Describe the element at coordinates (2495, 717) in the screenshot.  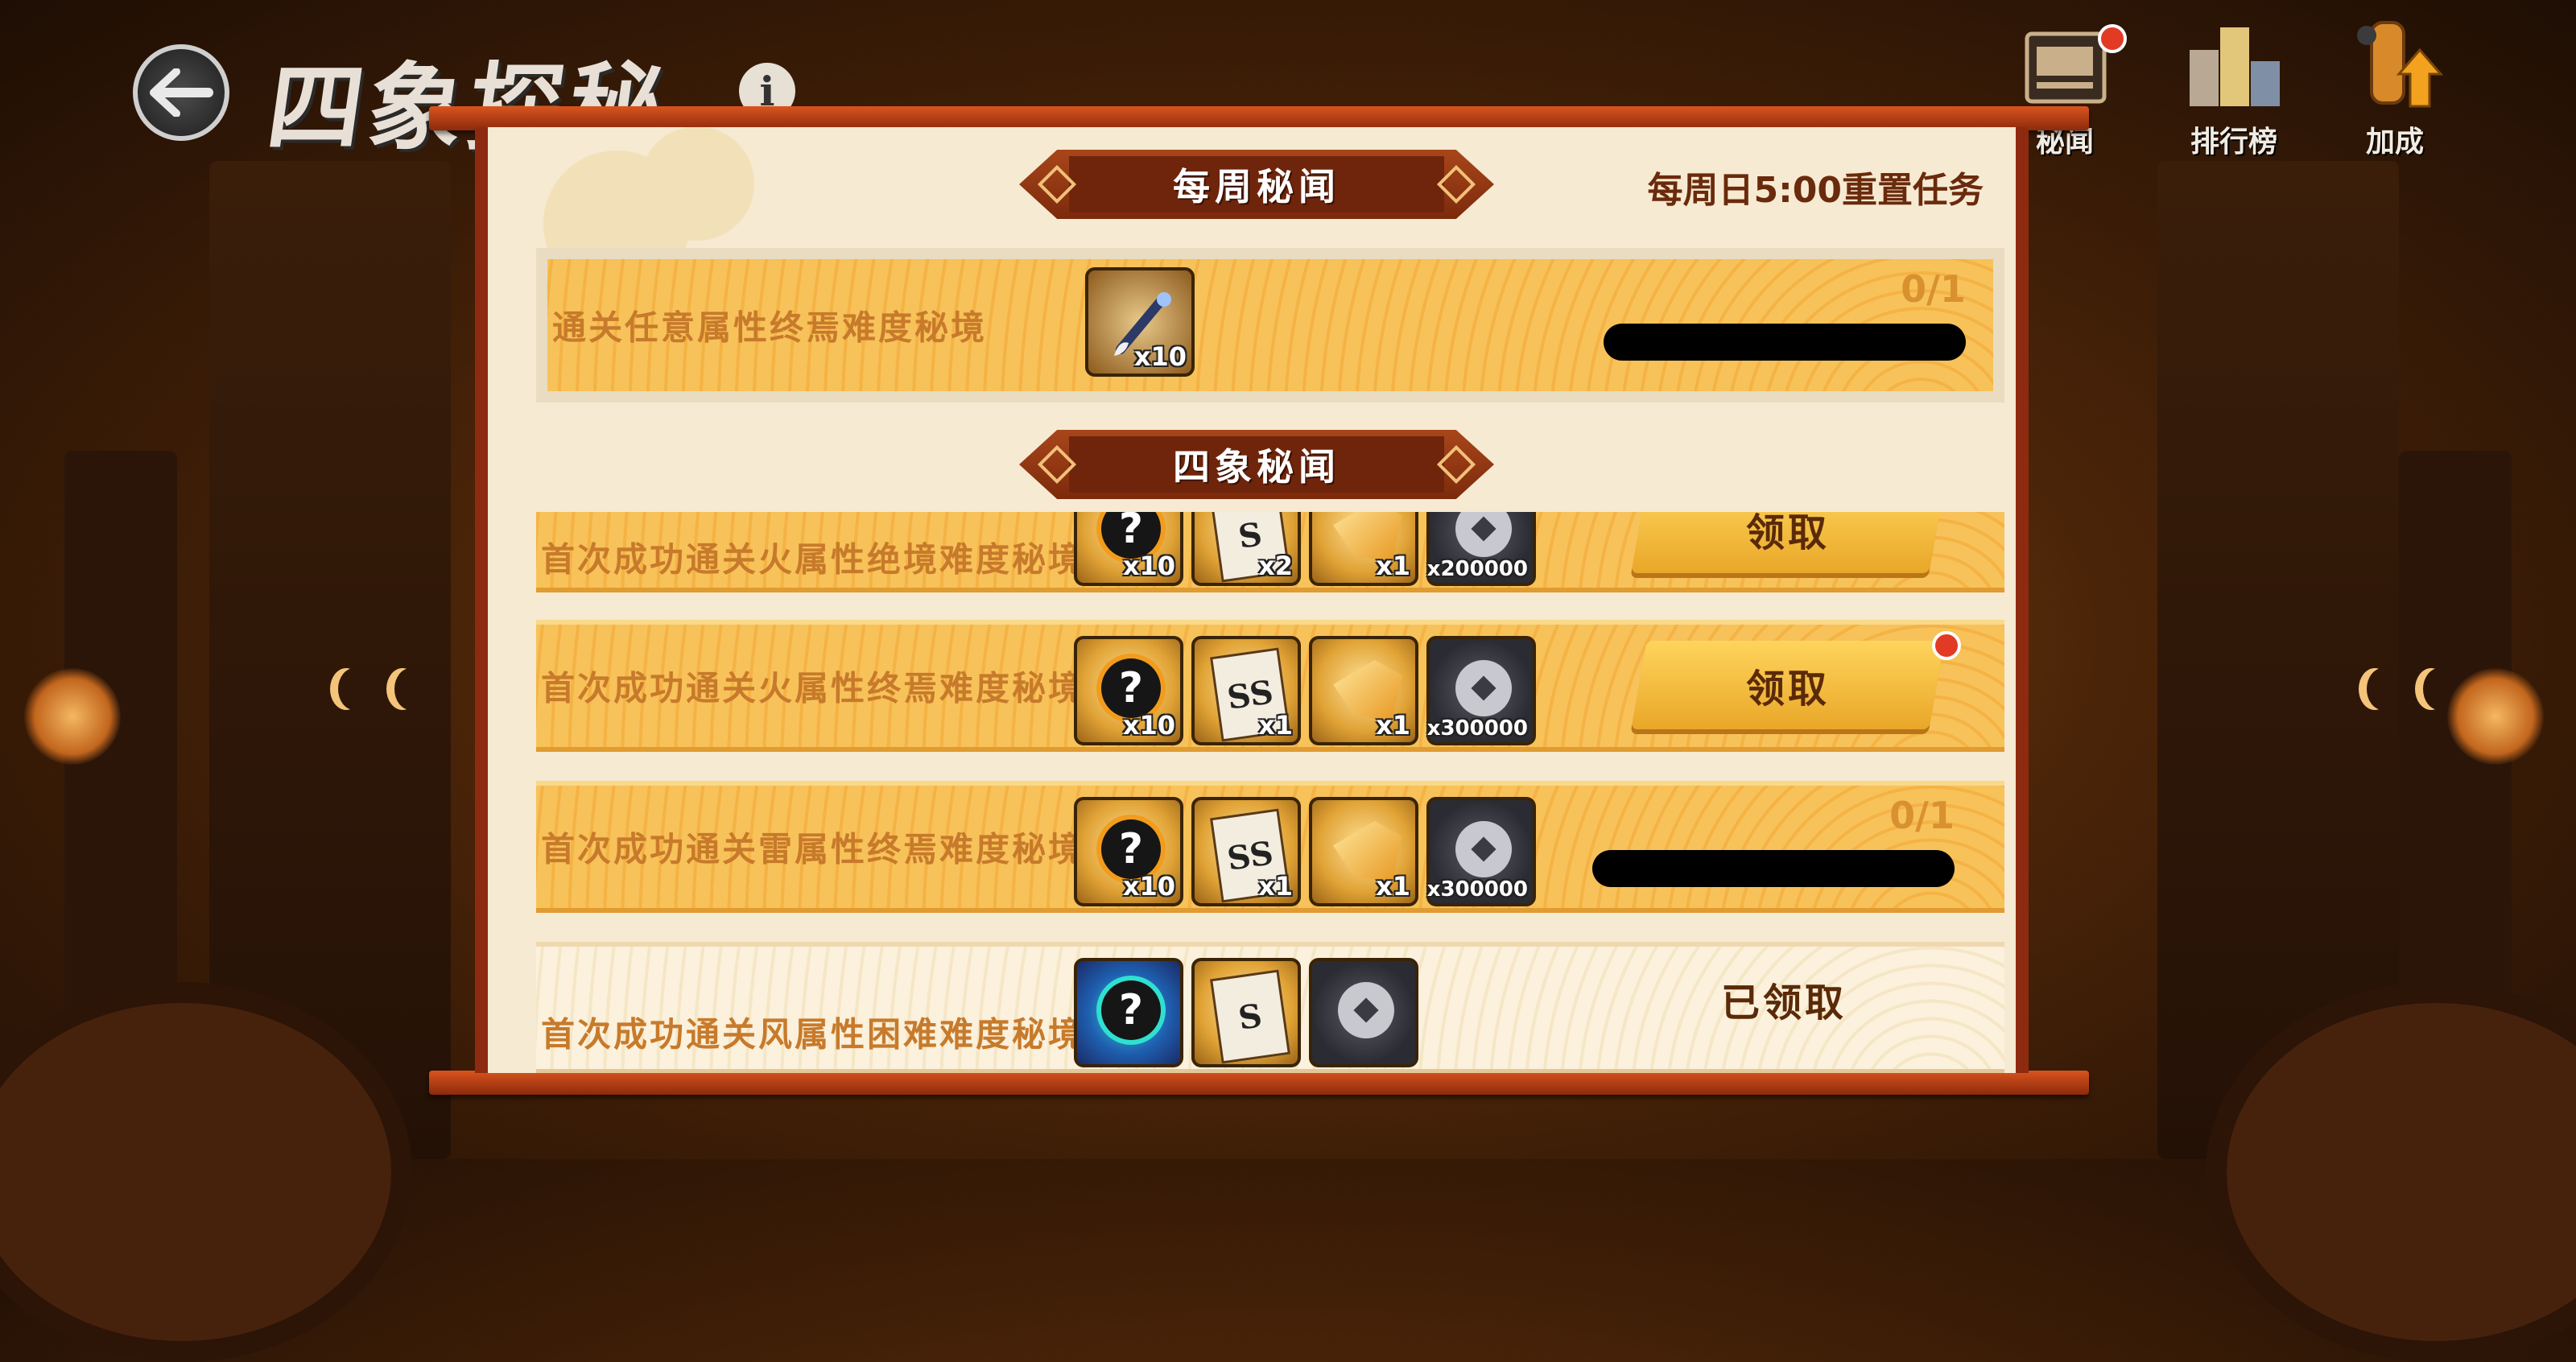
I see `right-lantern` at that location.